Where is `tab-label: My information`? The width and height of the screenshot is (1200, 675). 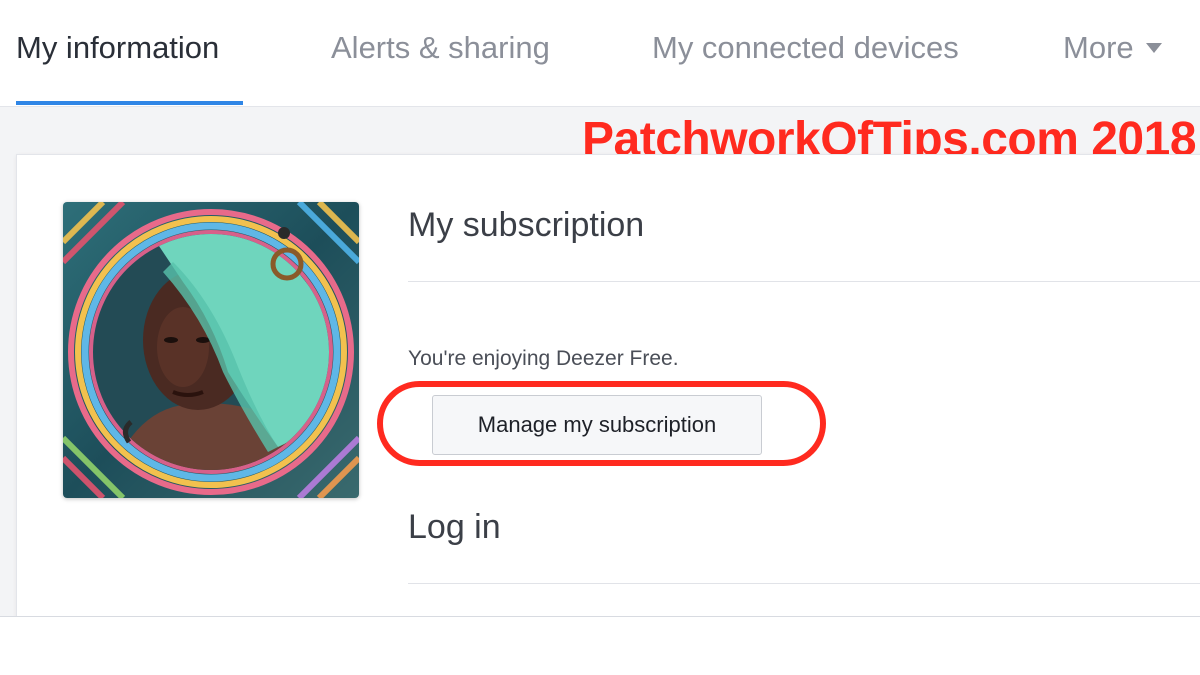
tab-label: My information is located at coordinates (118, 47).